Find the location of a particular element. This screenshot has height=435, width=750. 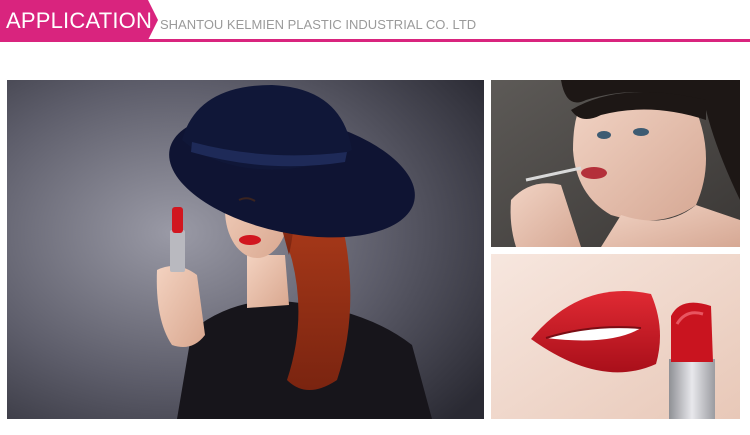

section-tag: APPLICATION is located at coordinates (79, 20).